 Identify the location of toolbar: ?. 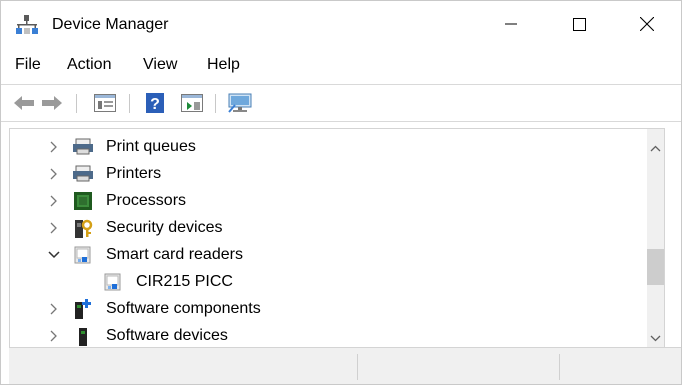
(341, 103).